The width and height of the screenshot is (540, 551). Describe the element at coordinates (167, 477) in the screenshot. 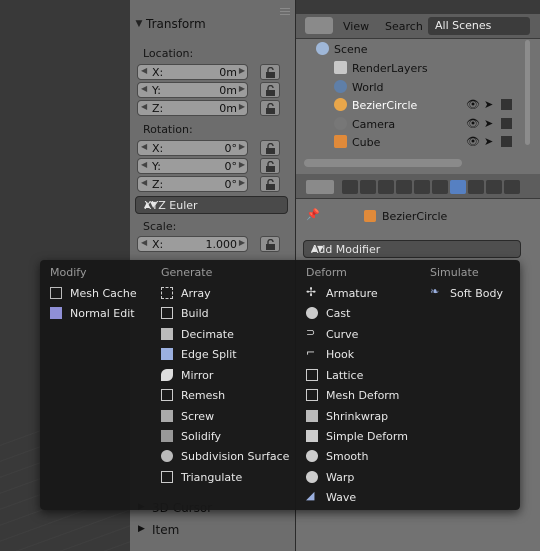

I see `triangulate-icon` at that location.